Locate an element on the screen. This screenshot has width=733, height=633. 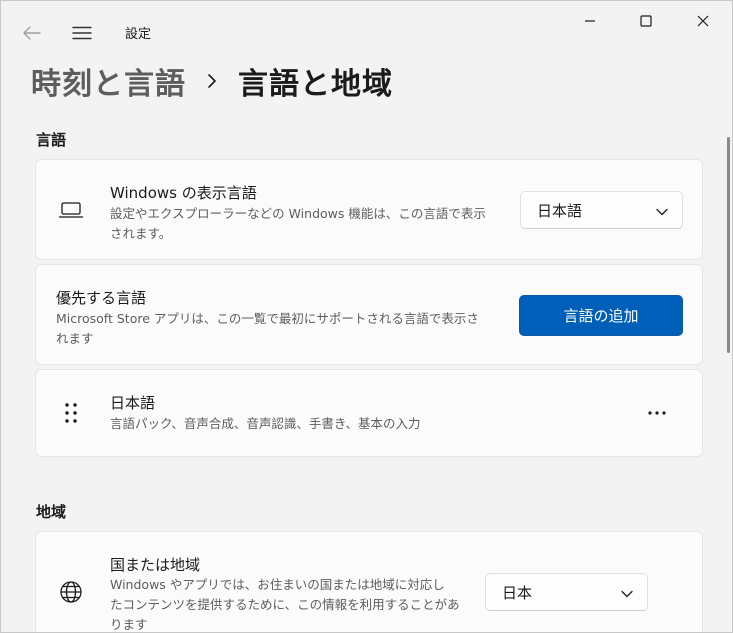
section-title-language: 言語 is located at coordinates (51, 140).